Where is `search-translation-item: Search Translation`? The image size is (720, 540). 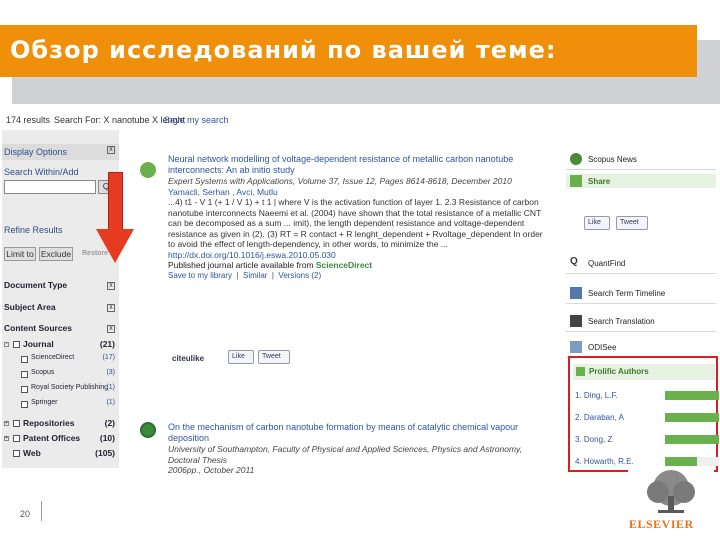
search-translation-item: Search Translation is located at coordinates (641, 321).